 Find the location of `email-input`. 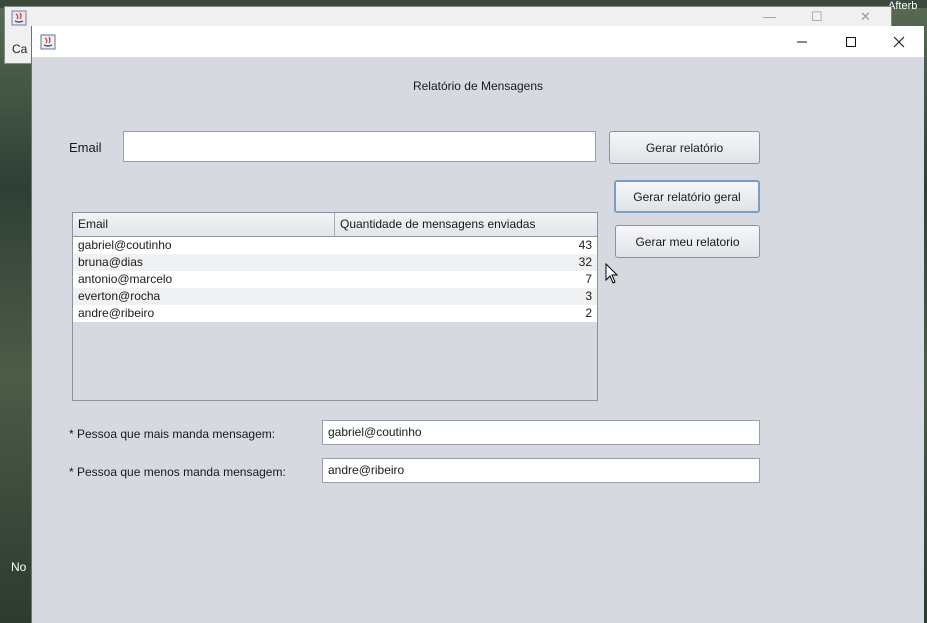

email-input is located at coordinates (359, 146).